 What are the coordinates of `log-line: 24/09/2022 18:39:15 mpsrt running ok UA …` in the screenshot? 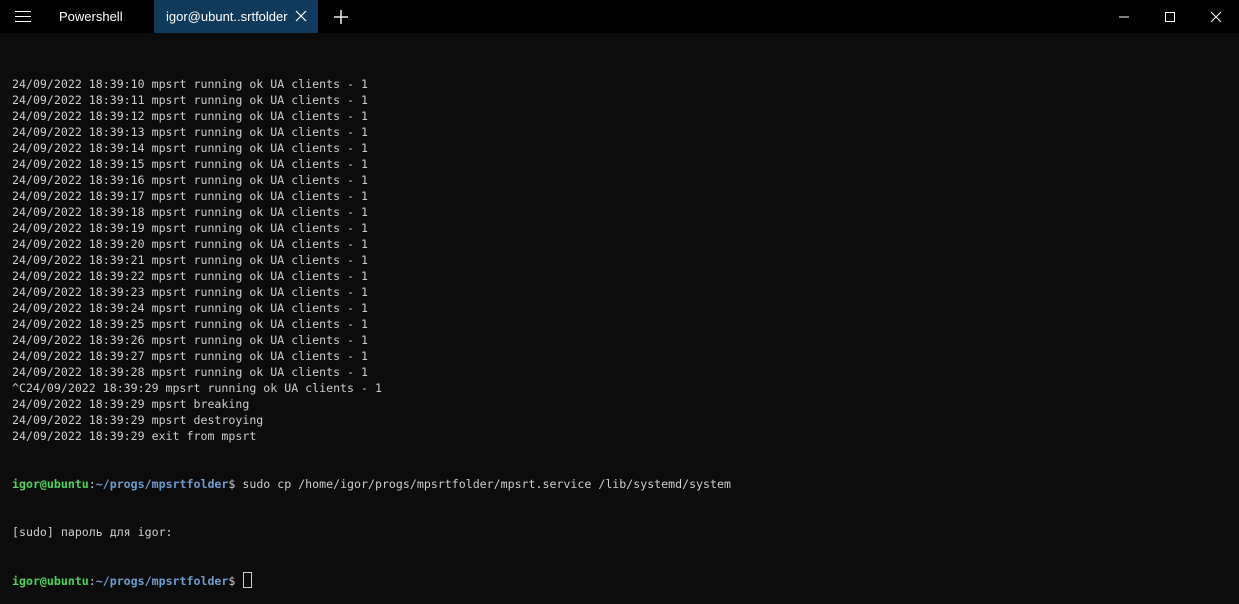 It's located at (190, 164).